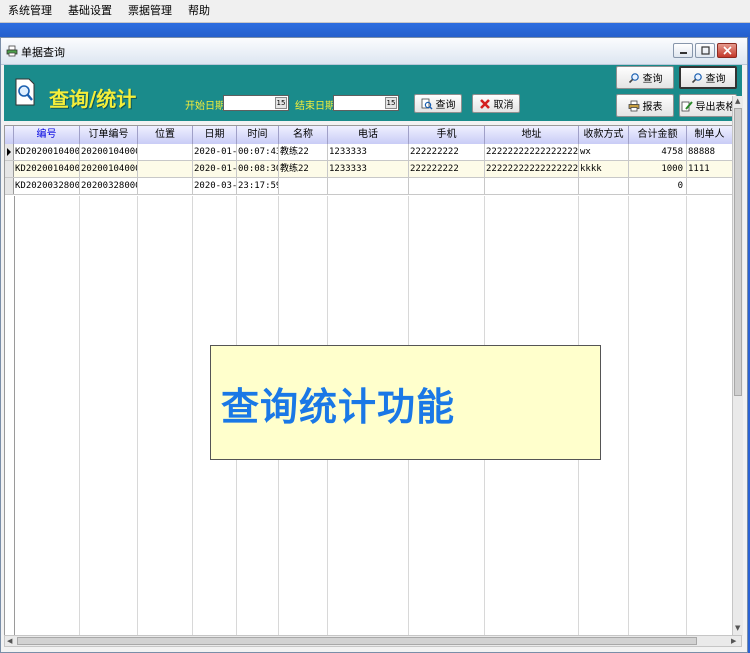  What do you see at coordinates (715, 79) in the screenshot?
I see `query-button-right-2-label: 查询` at bounding box center [715, 79].